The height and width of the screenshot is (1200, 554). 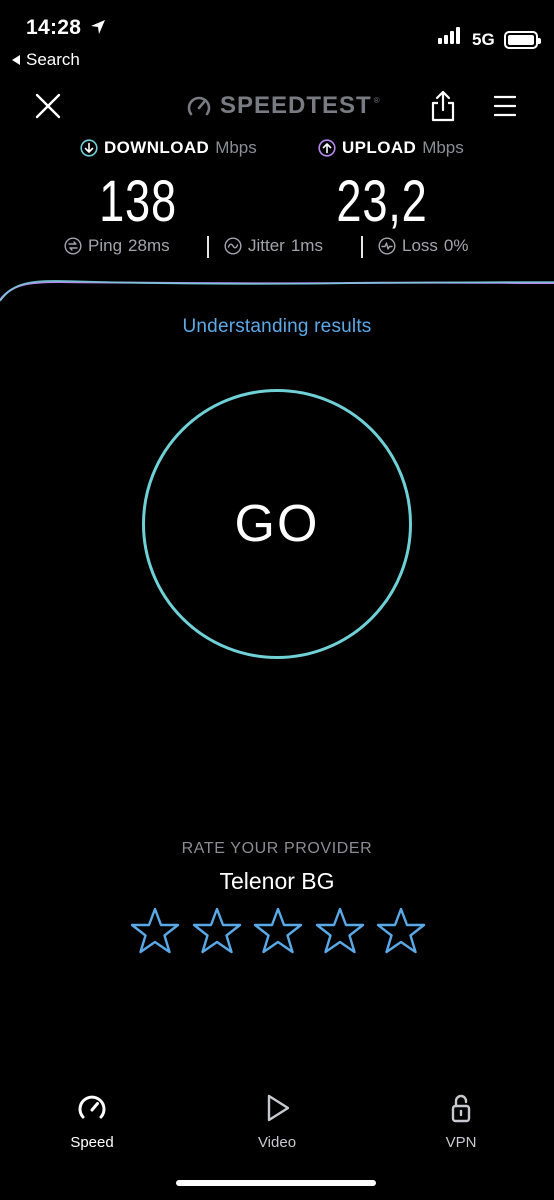 What do you see at coordinates (306, 245) in the screenshot?
I see `jitter-value: 1ms` at bounding box center [306, 245].